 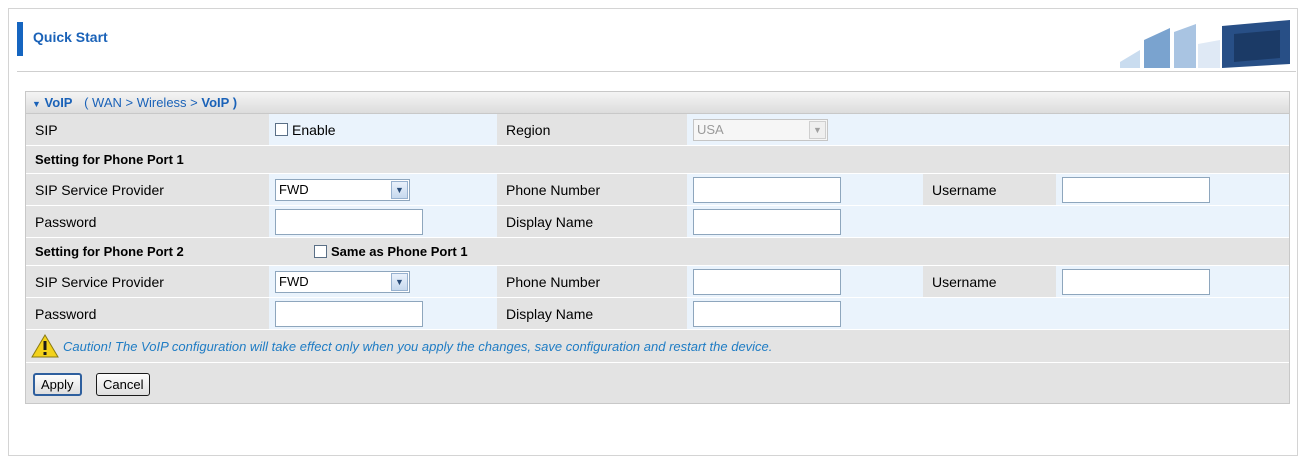 What do you see at coordinates (989, 281) in the screenshot?
I see `port2-username-label: Username` at bounding box center [989, 281].